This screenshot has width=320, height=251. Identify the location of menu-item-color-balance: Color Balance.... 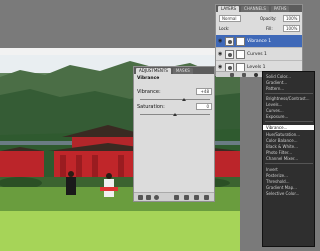
(281, 140).